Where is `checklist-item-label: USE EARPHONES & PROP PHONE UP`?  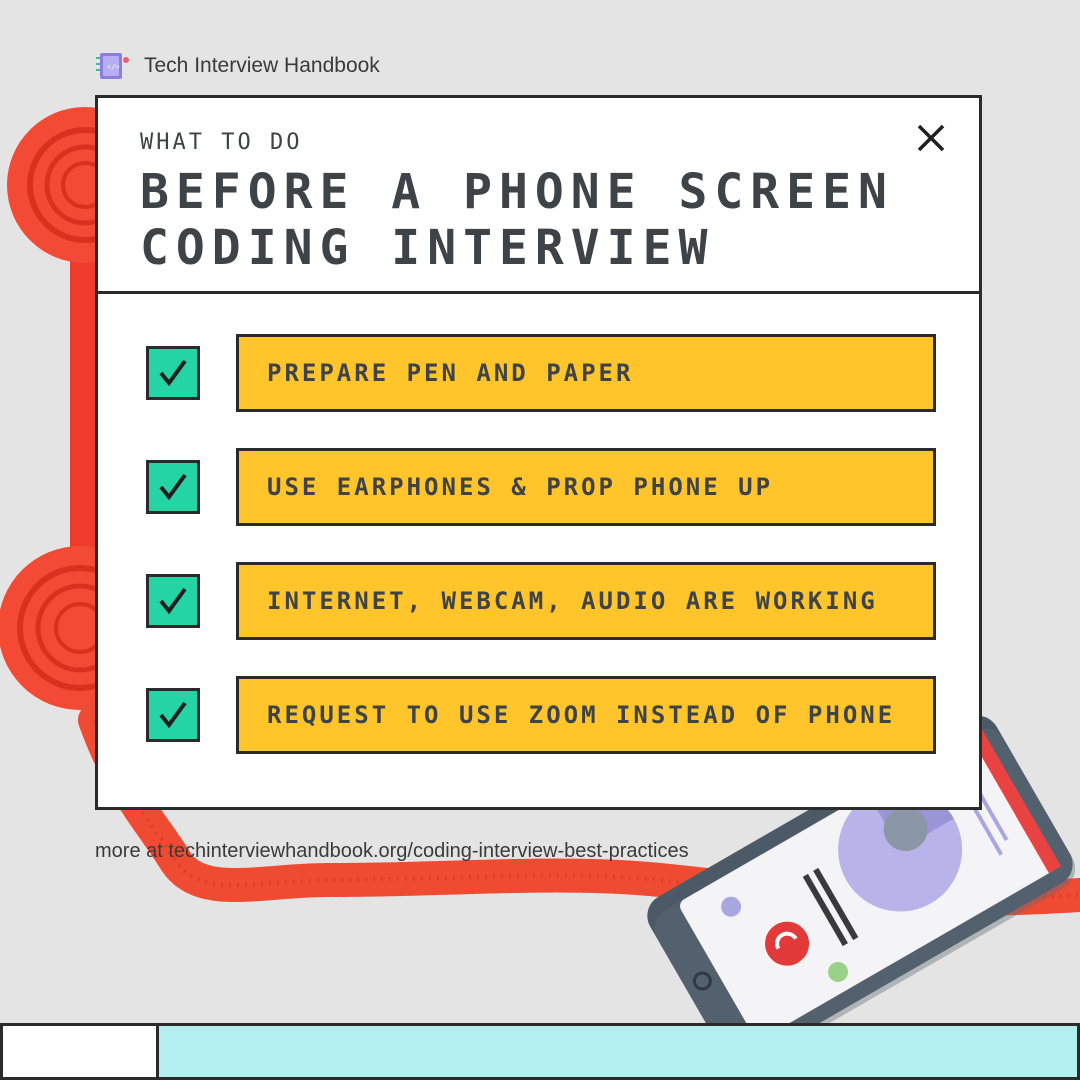 checklist-item-label: USE EARPHONES & PROP PHONE UP is located at coordinates (586, 487).